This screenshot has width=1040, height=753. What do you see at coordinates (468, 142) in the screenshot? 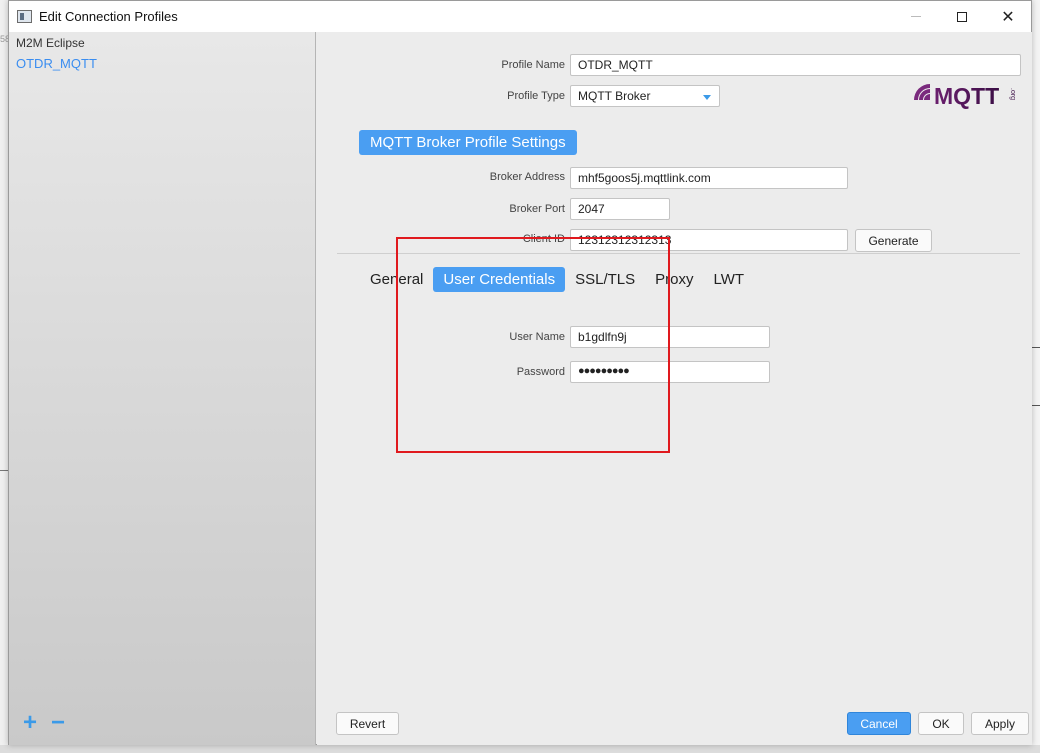
I see `broker-settings-heading: MQTT Broker Profile Settings` at bounding box center [468, 142].